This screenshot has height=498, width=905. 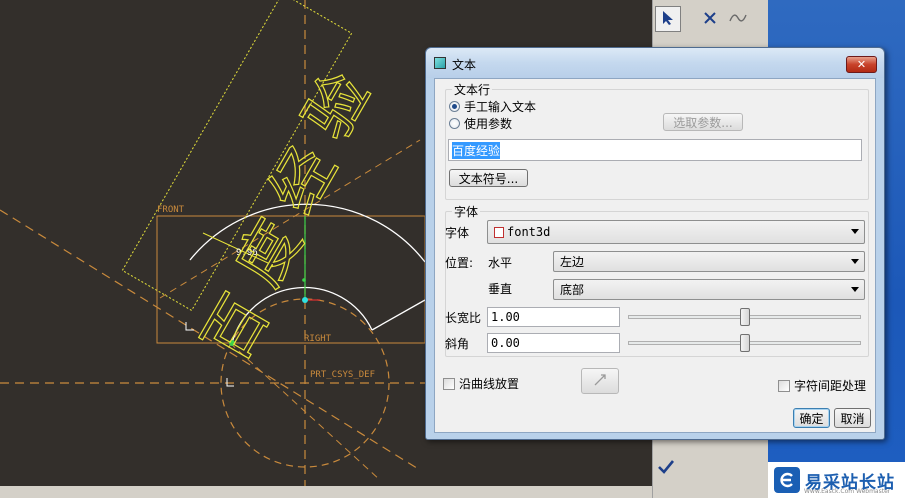 I want to click on aspect-ratio-slider, so click(x=744, y=317).